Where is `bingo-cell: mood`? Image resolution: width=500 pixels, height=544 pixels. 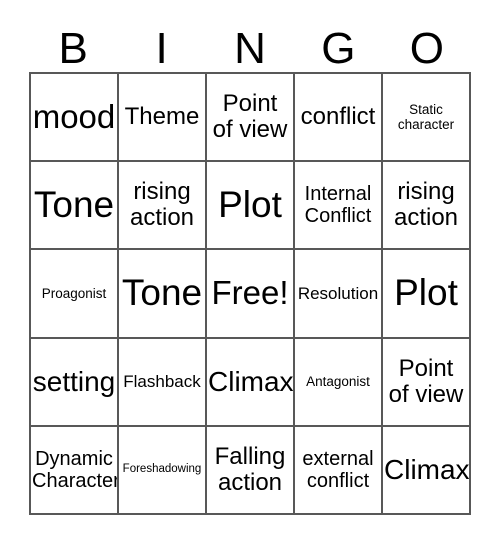
bingo-cell: mood is located at coordinates (75, 118).